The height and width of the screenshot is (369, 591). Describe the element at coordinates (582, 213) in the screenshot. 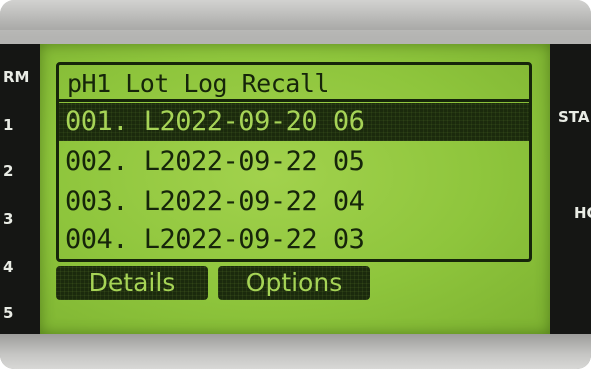

I see `key-label-hc: HC` at that location.